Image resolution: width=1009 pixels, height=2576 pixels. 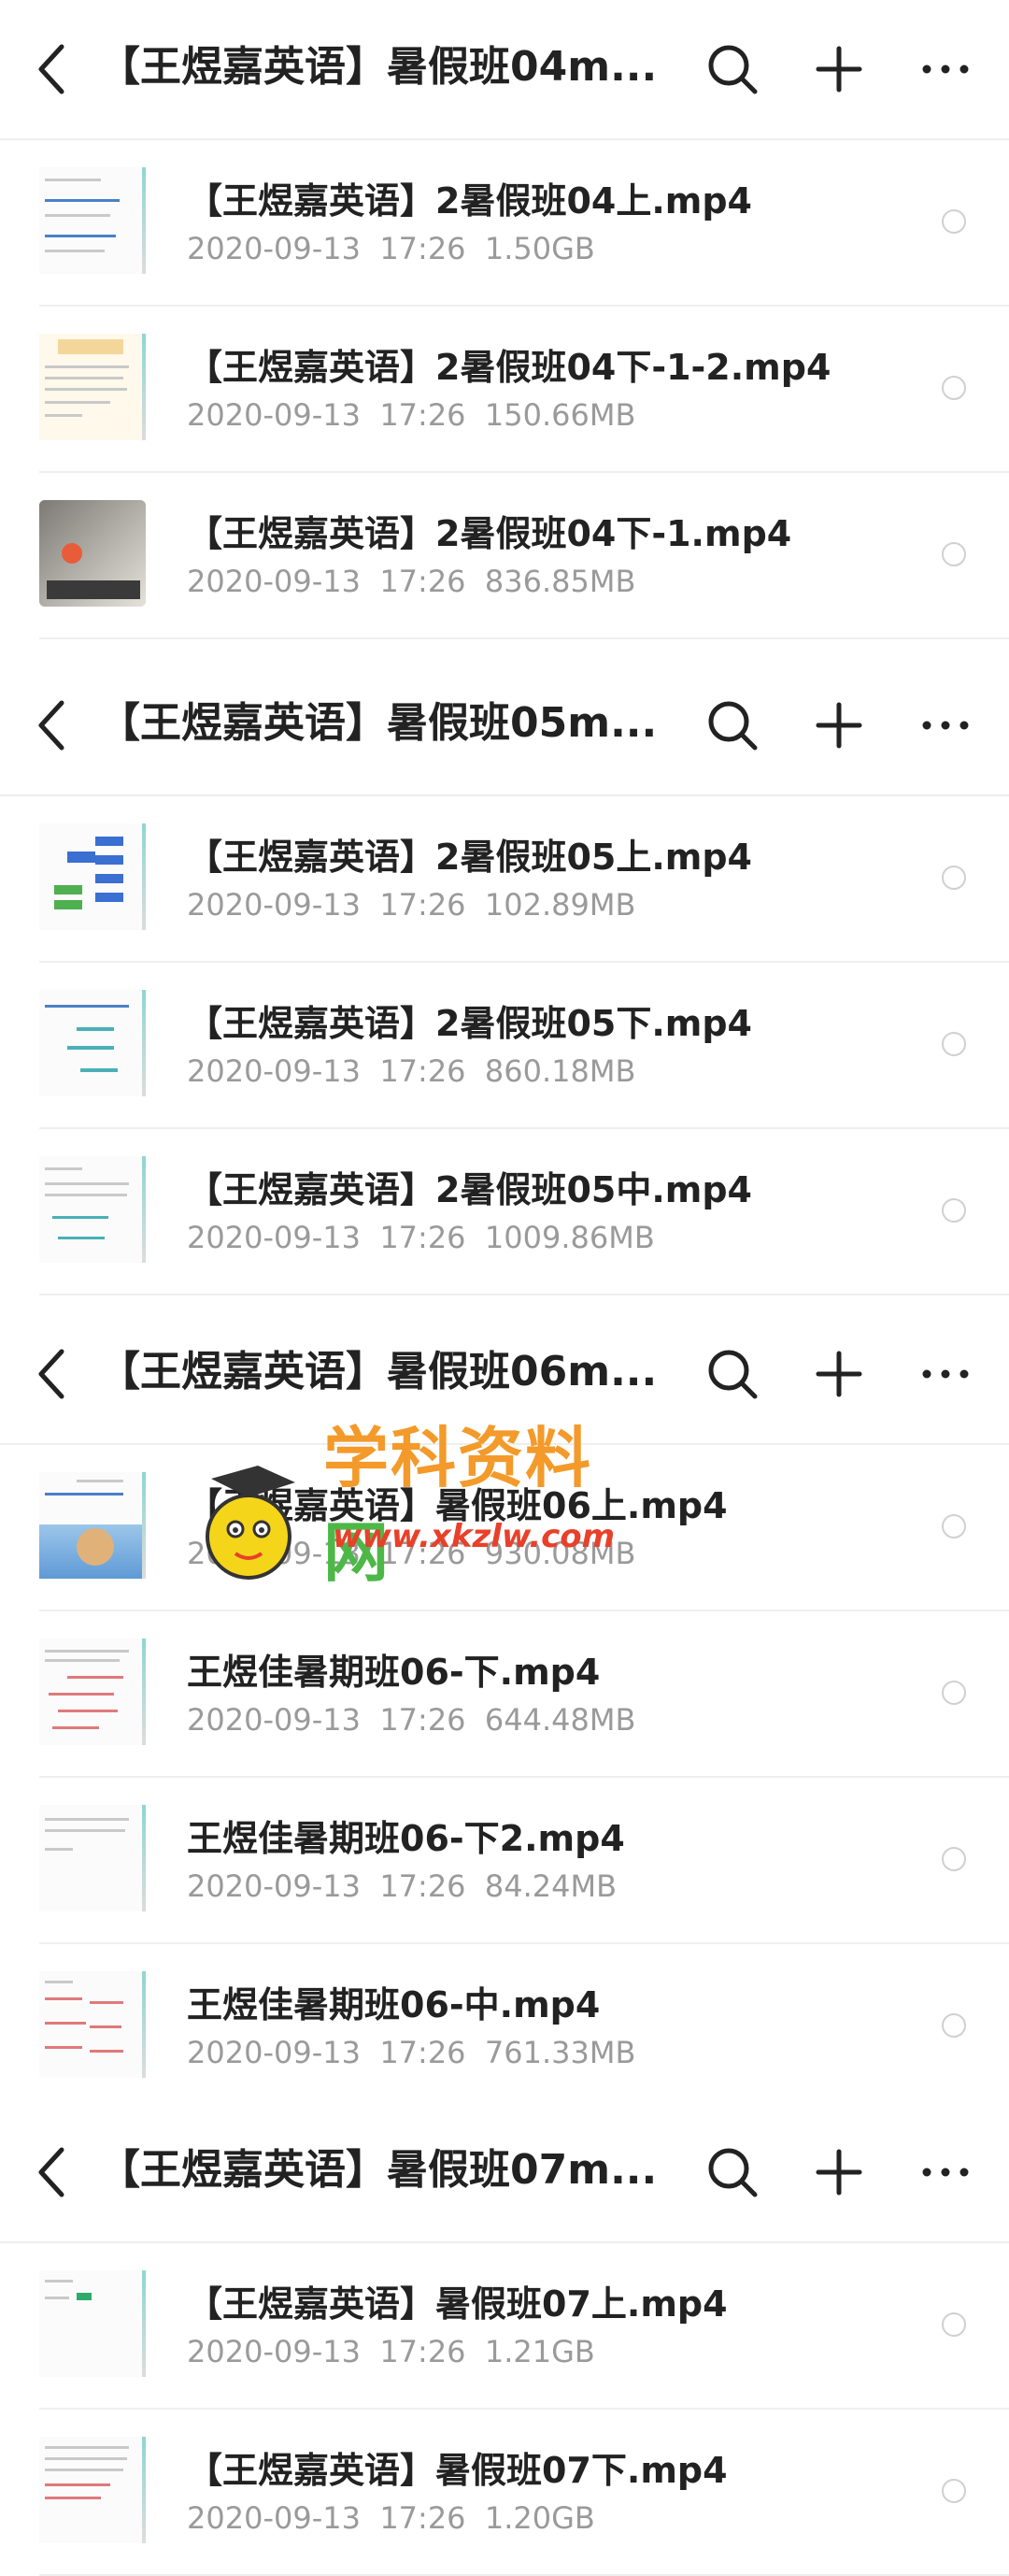 What do you see at coordinates (411, 1071) in the screenshot?
I see `file-meta: 2020-09-13 17:26 860.18MB` at bounding box center [411, 1071].